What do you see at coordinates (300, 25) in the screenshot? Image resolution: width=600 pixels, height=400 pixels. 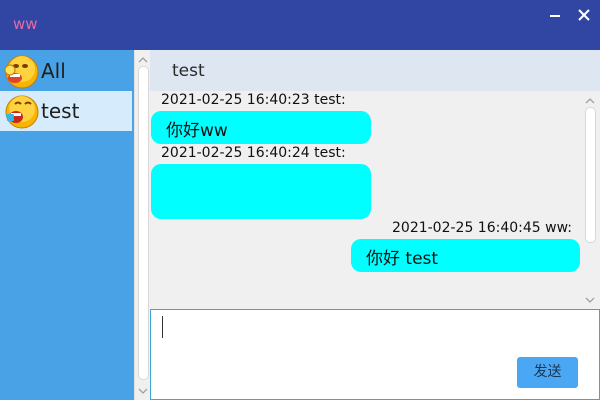 I see `title-bar: ww` at bounding box center [300, 25].